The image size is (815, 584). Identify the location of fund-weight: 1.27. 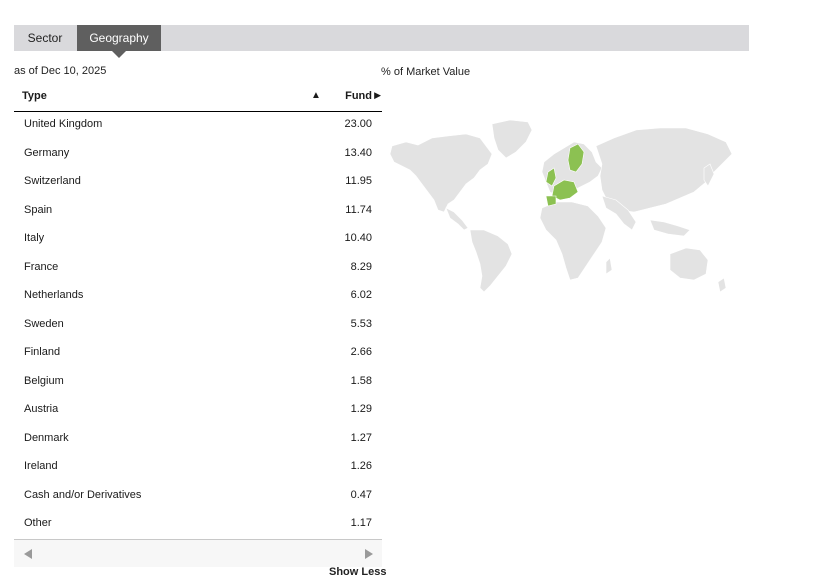
(361, 437).